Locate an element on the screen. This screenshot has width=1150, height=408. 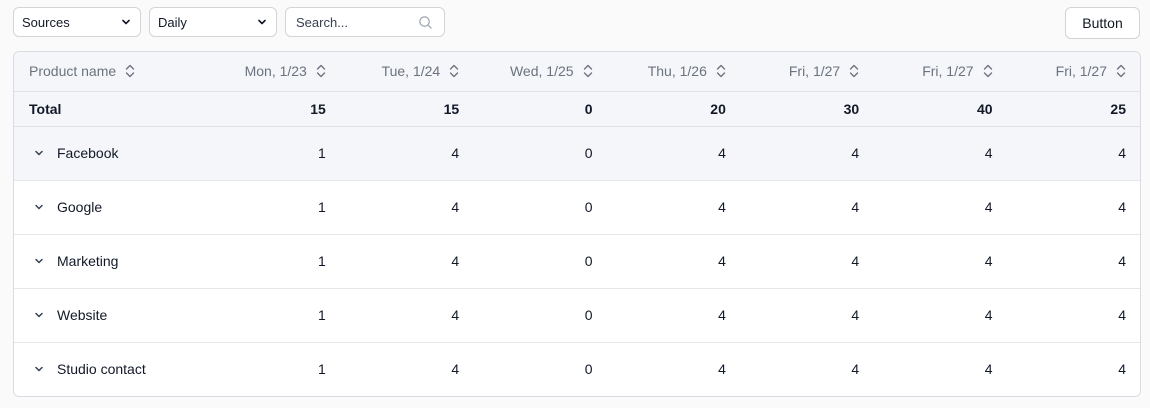
row-name: Google is located at coordinates (80, 207).